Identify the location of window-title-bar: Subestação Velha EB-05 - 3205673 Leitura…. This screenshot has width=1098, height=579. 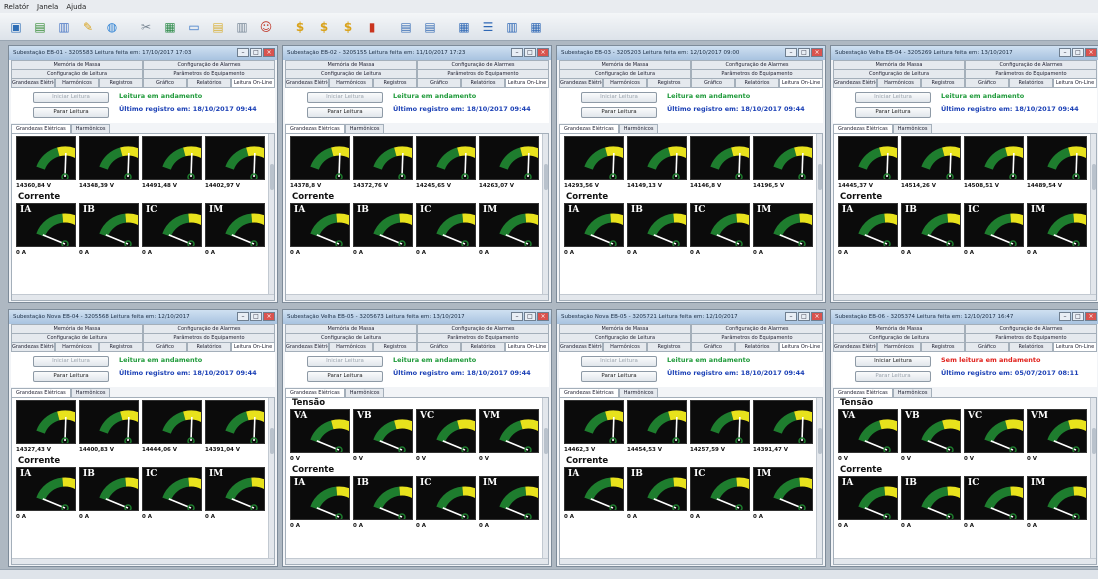
(417, 317).